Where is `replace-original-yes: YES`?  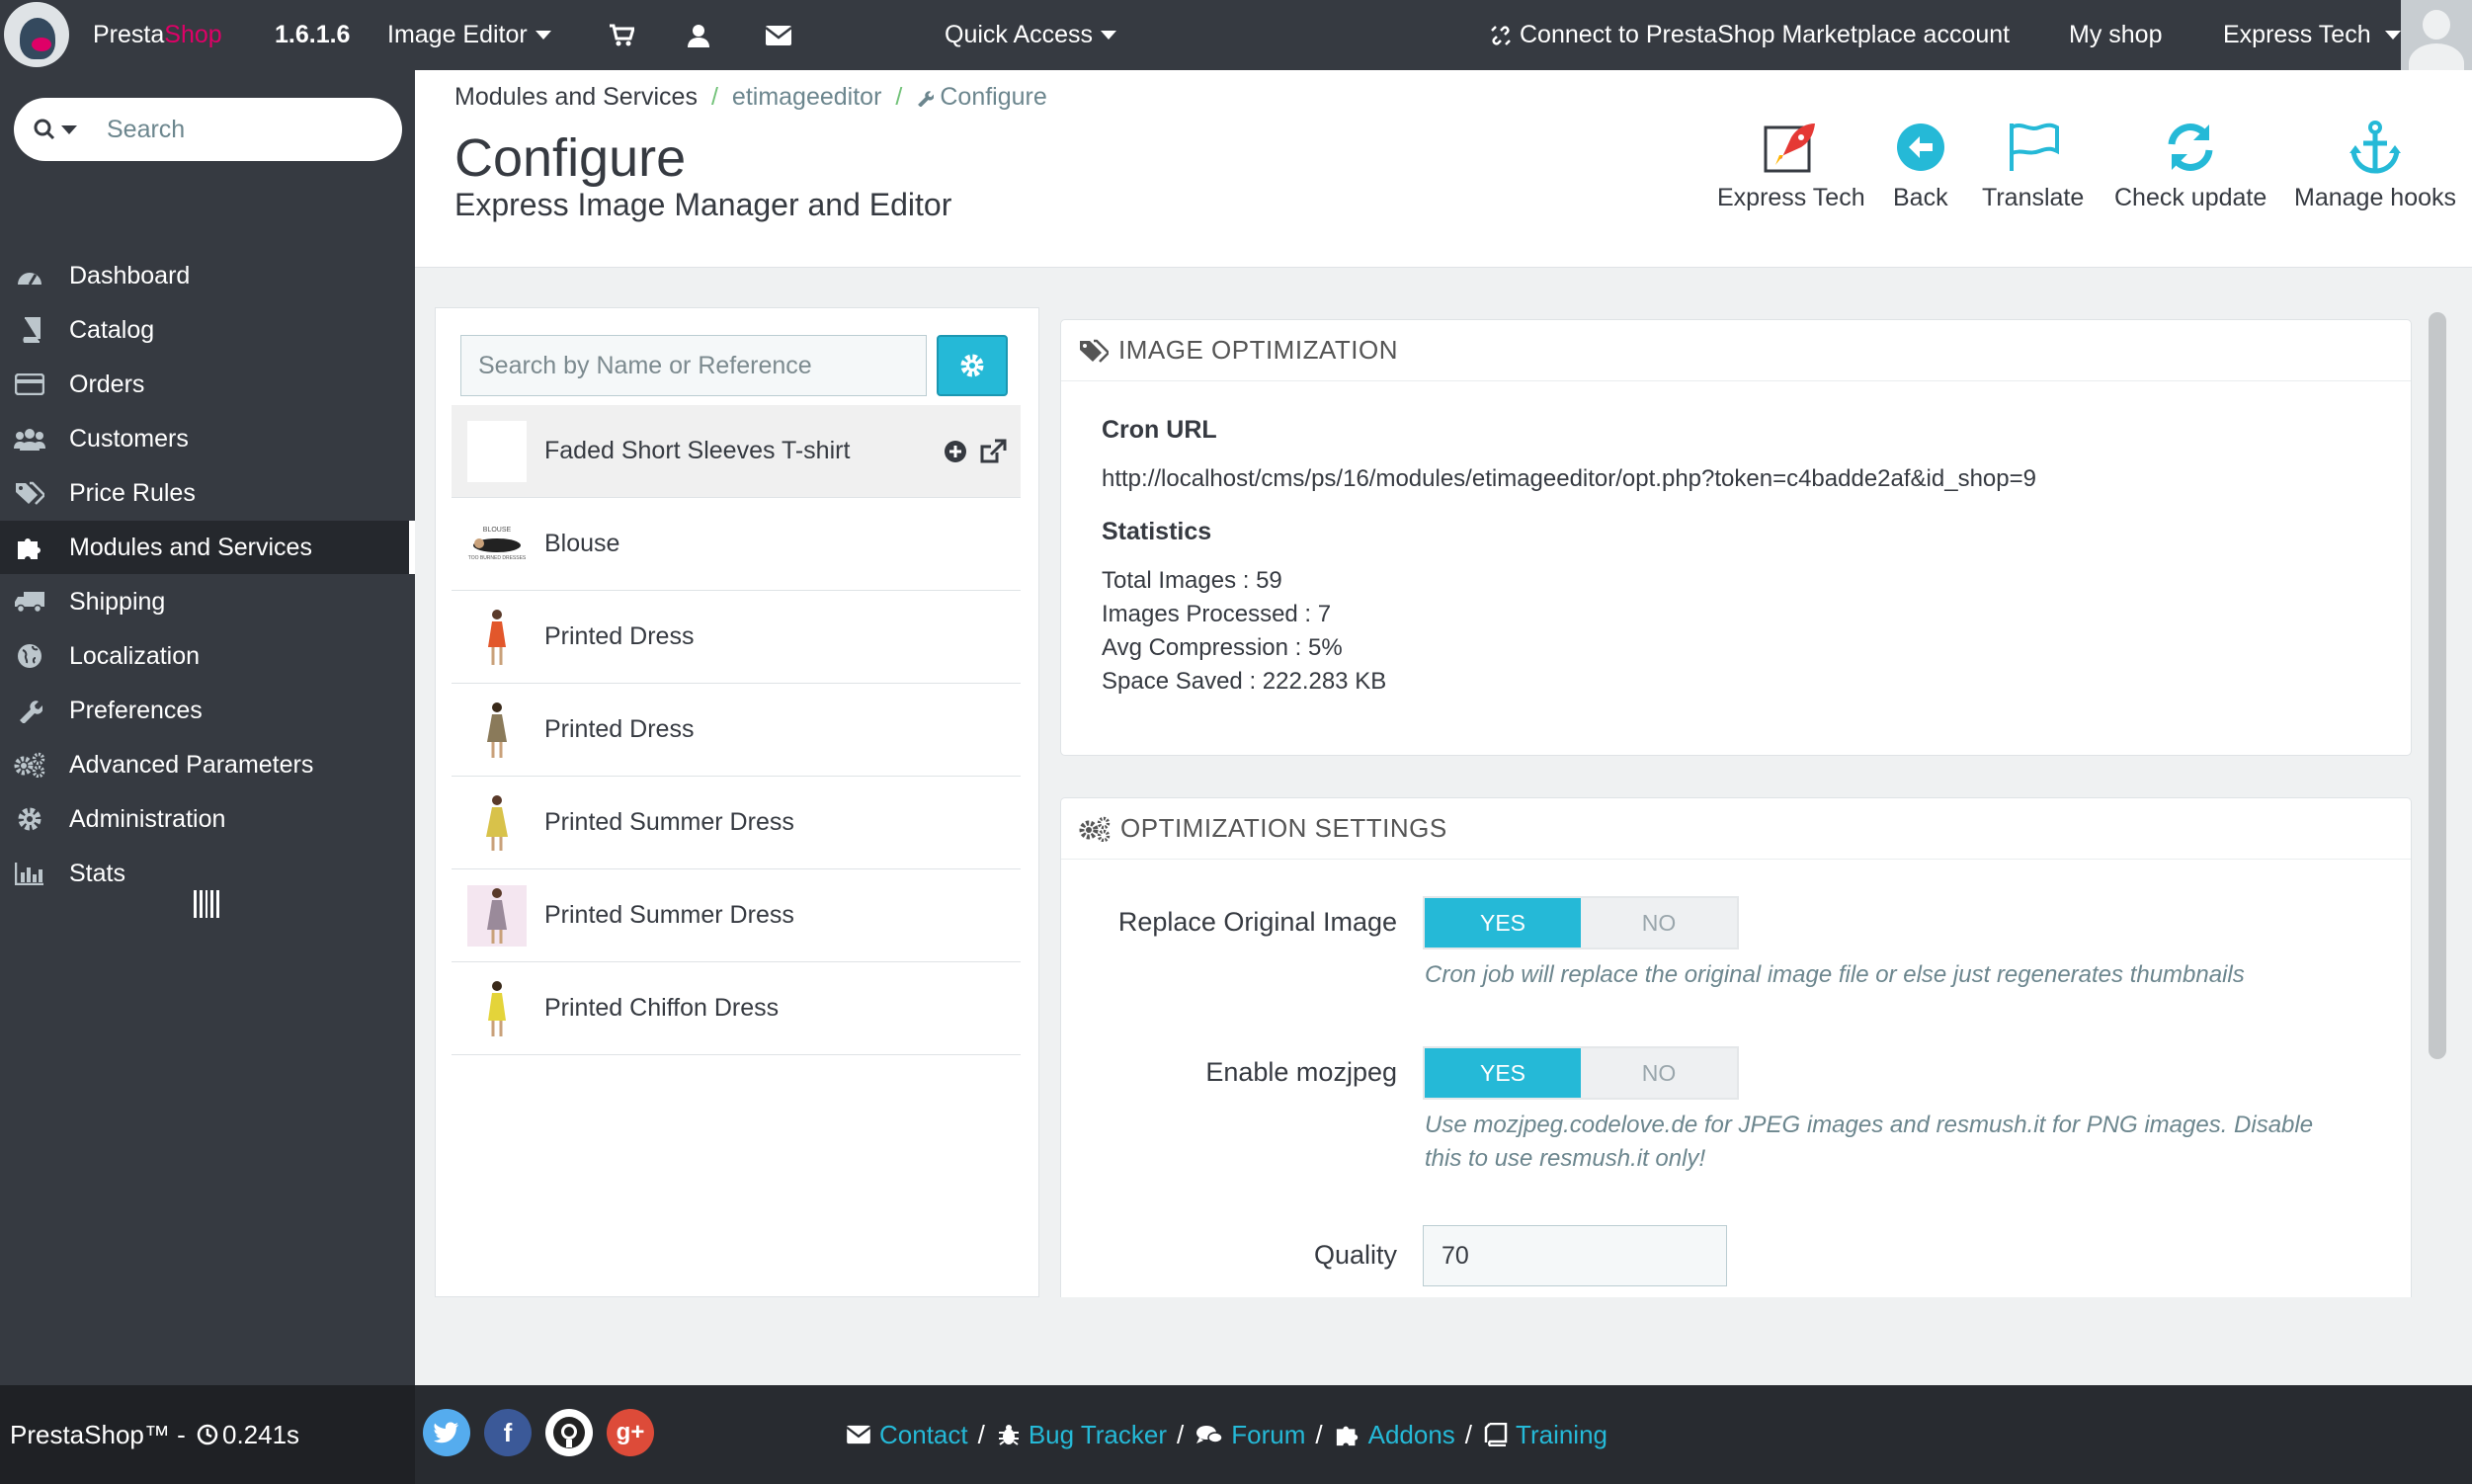 replace-original-yes: YES is located at coordinates (1503, 923).